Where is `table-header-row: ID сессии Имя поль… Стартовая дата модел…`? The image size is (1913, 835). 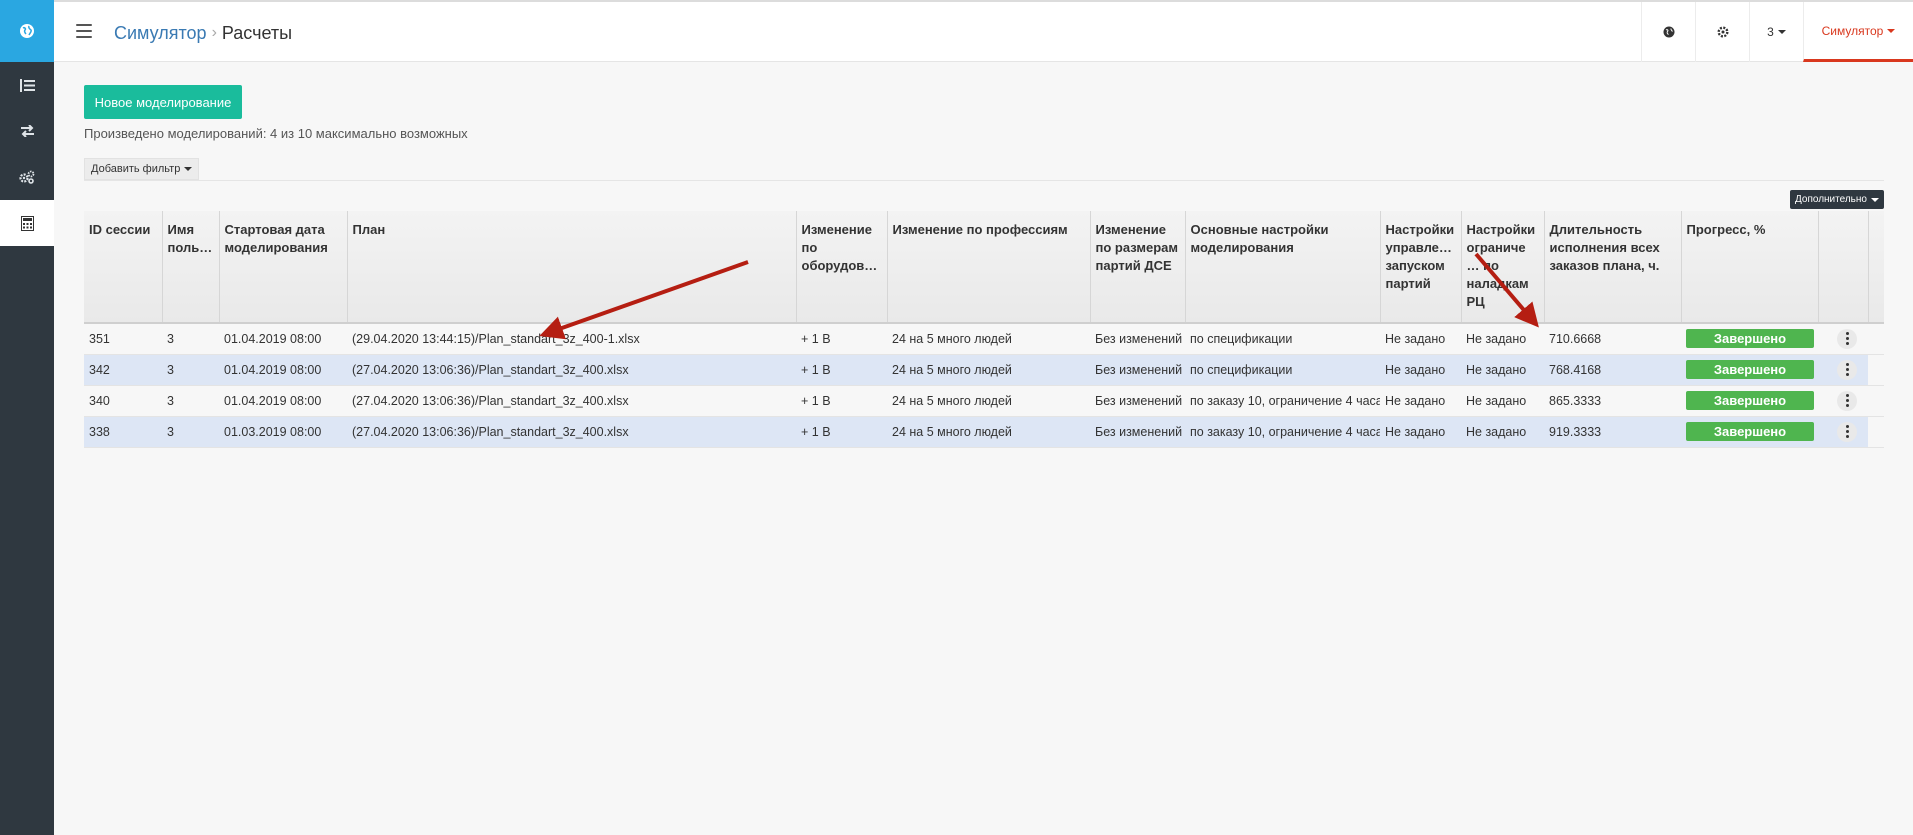
table-header-row: ID сессии Имя поль… Стартовая дата модел… is located at coordinates (984, 267).